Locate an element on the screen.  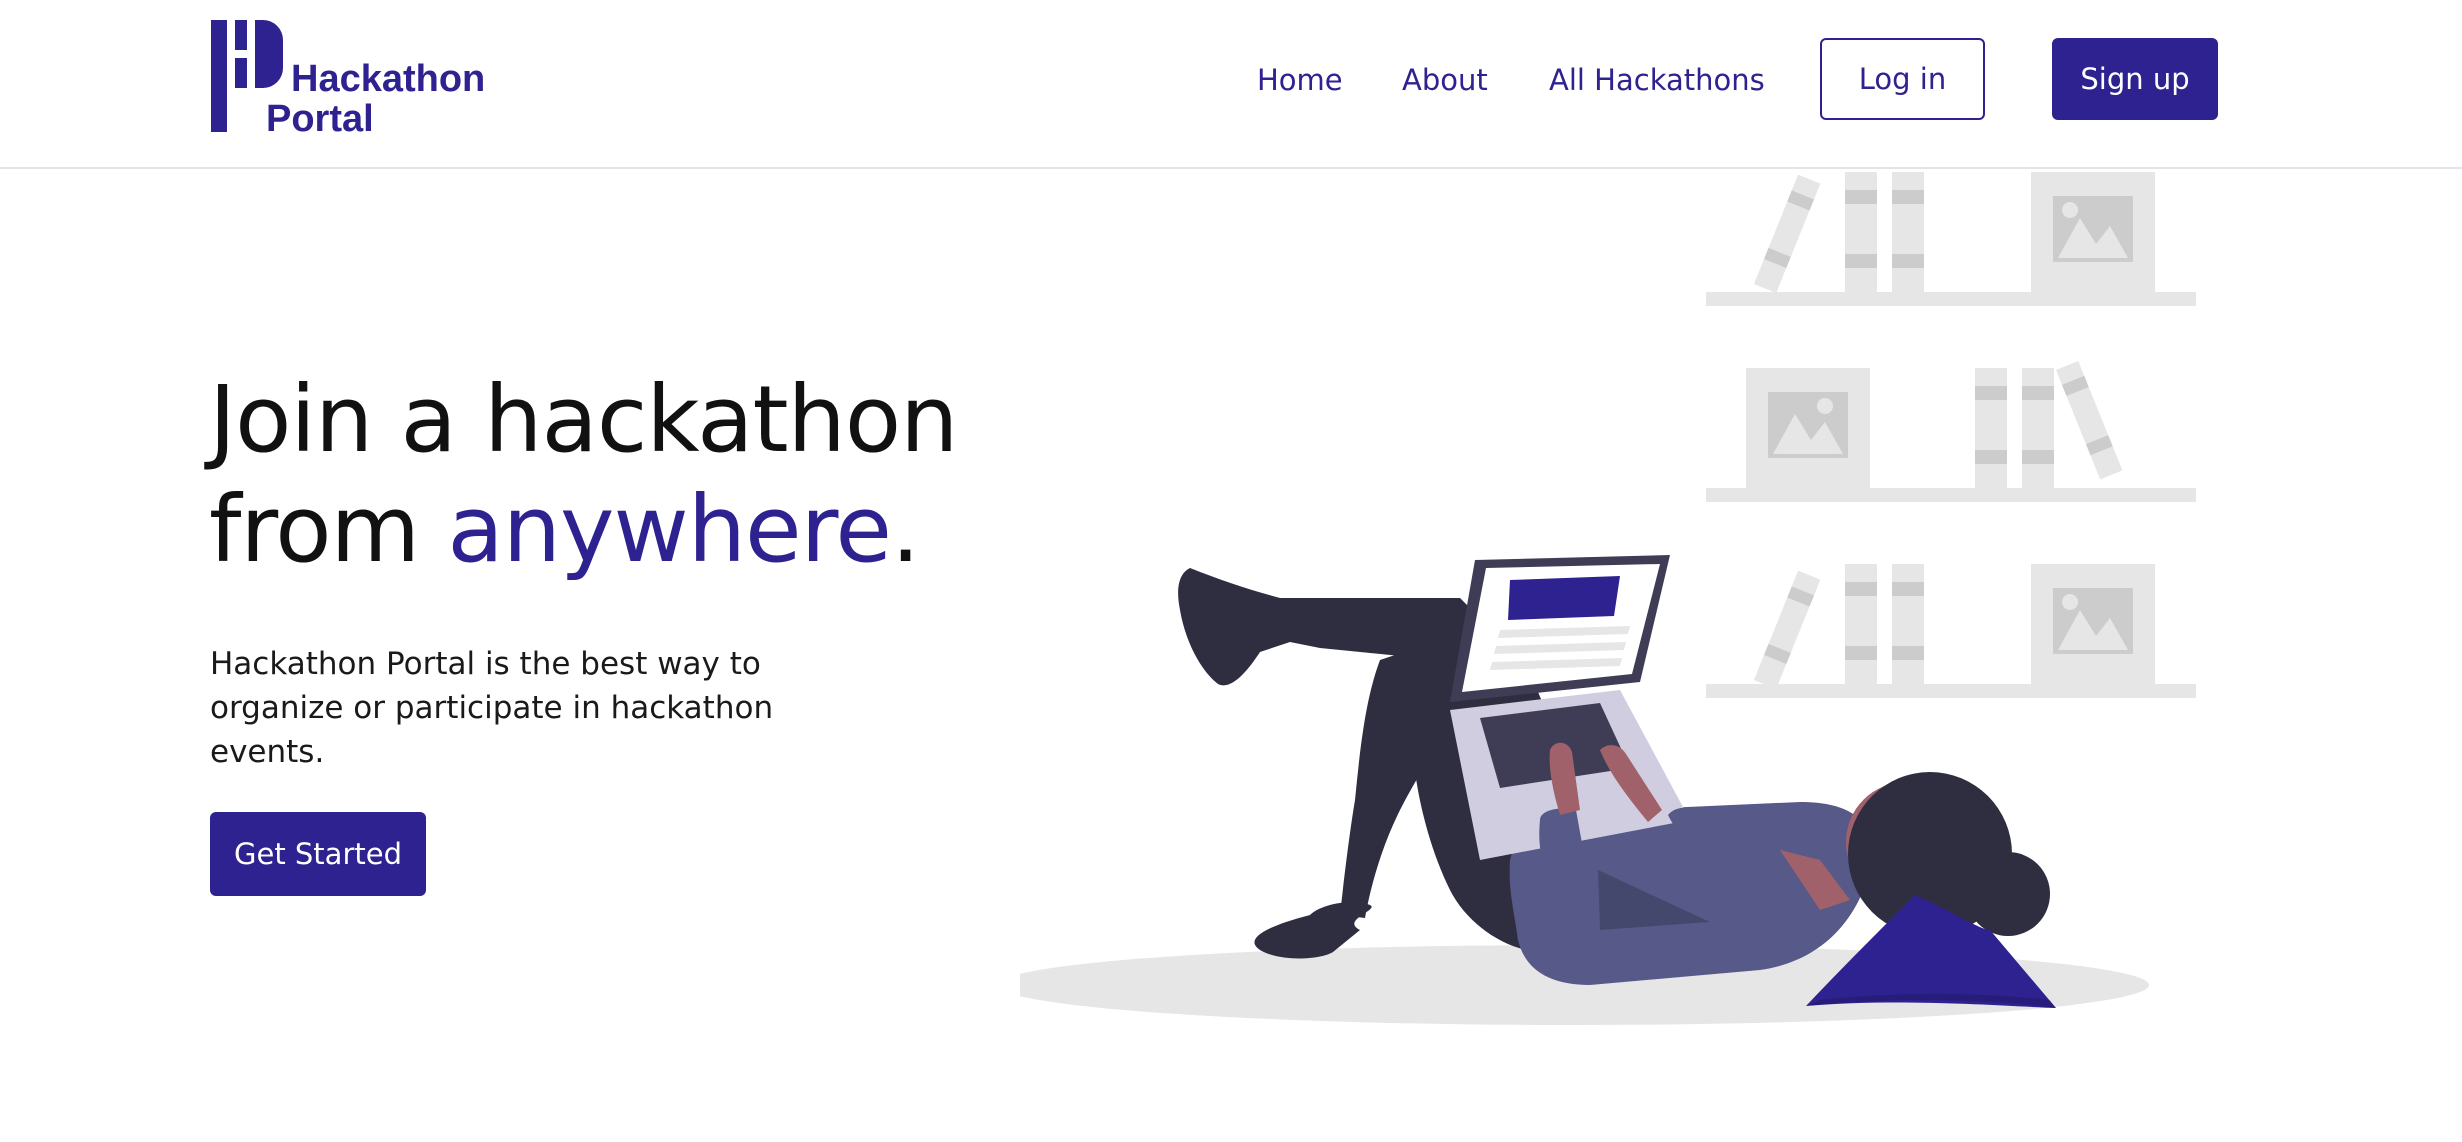
nav-all-hackathons: All Hackathons is located at coordinates (1657, 80).